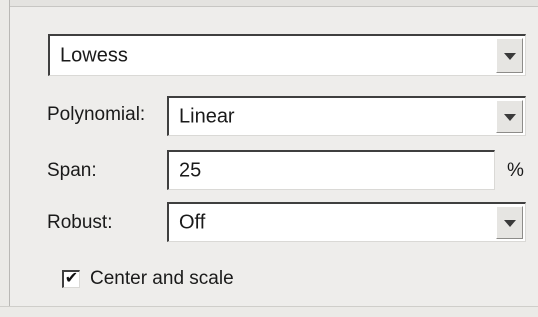 Image resolution: width=538 pixels, height=317 pixels. I want to click on panel-top-border, so click(269, 3).